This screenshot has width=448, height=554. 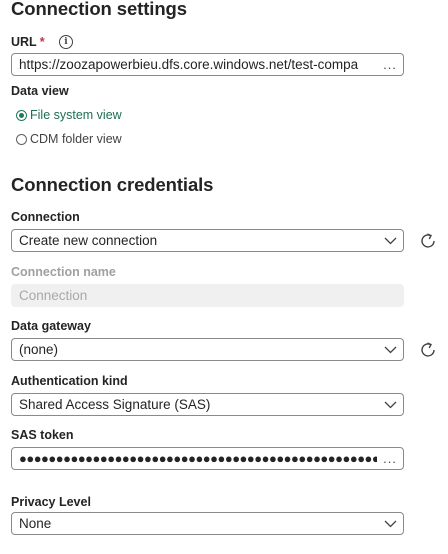 I want to click on radio-unchecked-icon, so click(x=21, y=139).